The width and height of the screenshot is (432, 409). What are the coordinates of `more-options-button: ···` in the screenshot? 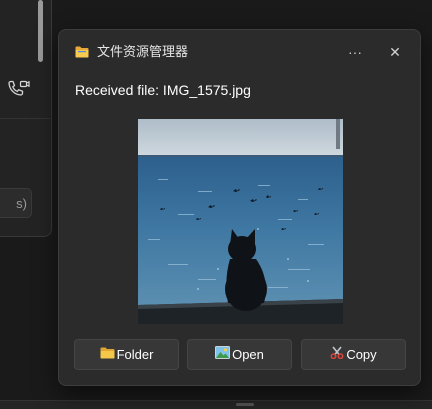 It's located at (355, 52).